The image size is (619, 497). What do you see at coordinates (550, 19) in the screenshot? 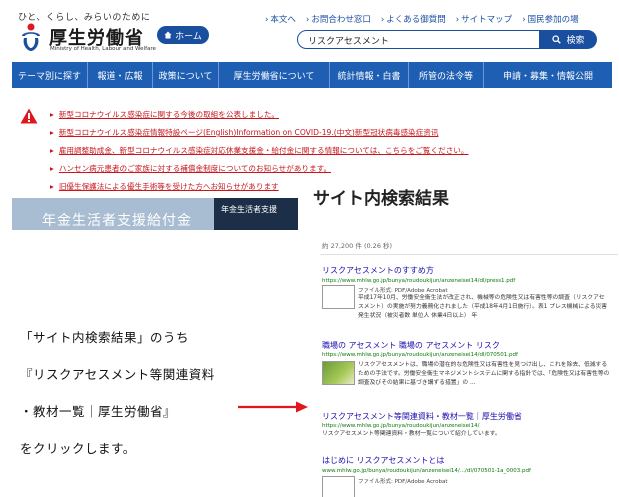
I see `top-link-participation: 国民参加の場` at bounding box center [550, 19].